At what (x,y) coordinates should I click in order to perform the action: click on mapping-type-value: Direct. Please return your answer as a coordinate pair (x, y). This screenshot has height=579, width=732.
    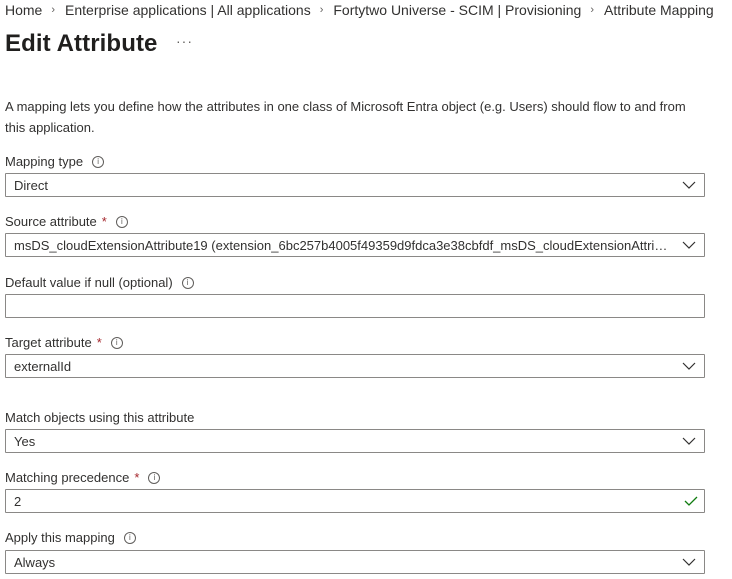
    Looking at the image, I should click on (31, 185).